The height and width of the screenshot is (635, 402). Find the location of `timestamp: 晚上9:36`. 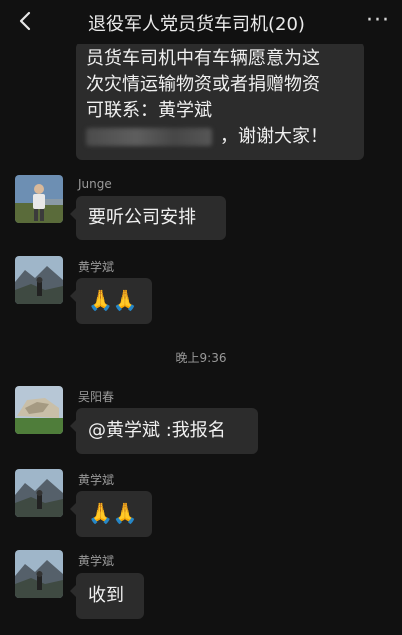

timestamp: 晚上9:36 is located at coordinates (201, 358).